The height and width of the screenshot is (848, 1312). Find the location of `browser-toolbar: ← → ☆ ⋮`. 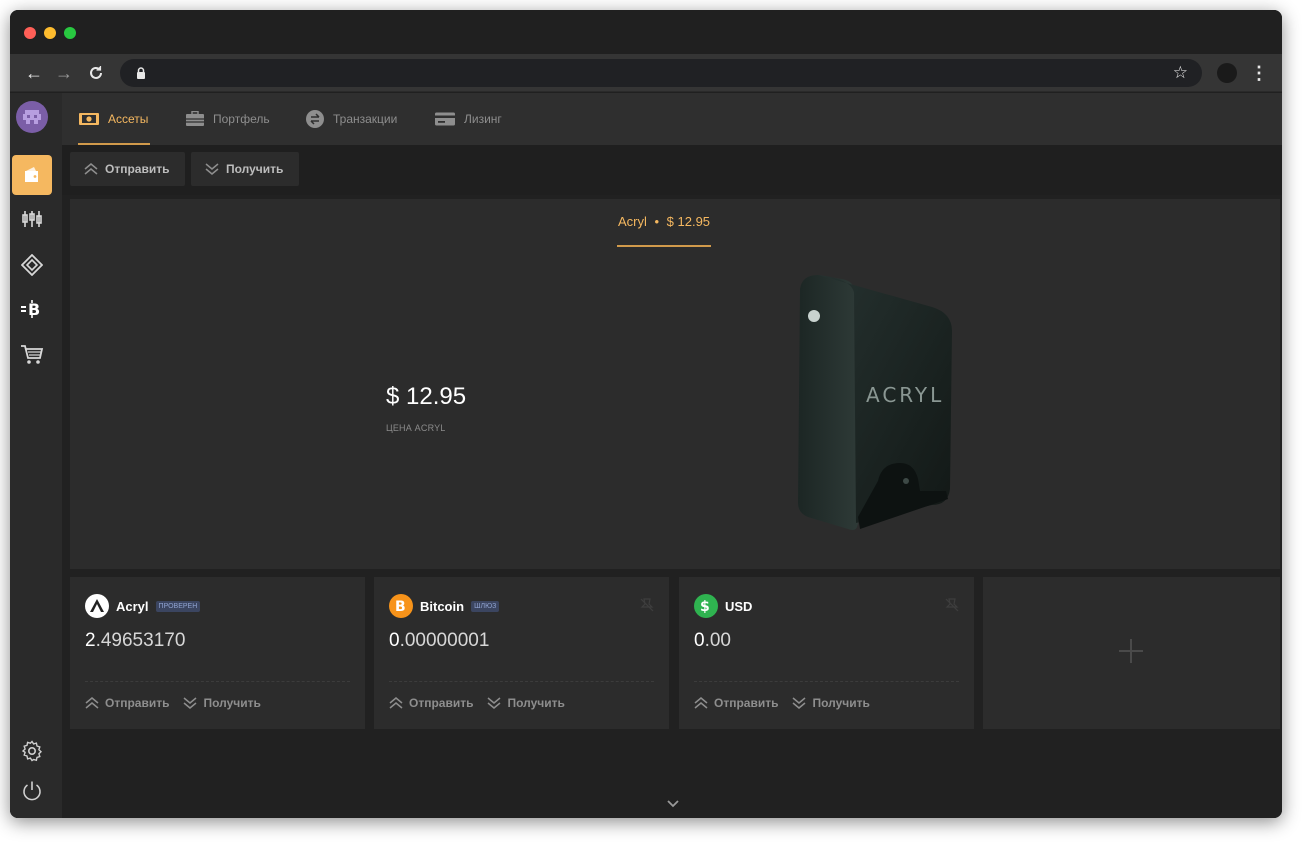

browser-toolbar: ← → ☆ ⋮ is located at coordinates (646, 73).